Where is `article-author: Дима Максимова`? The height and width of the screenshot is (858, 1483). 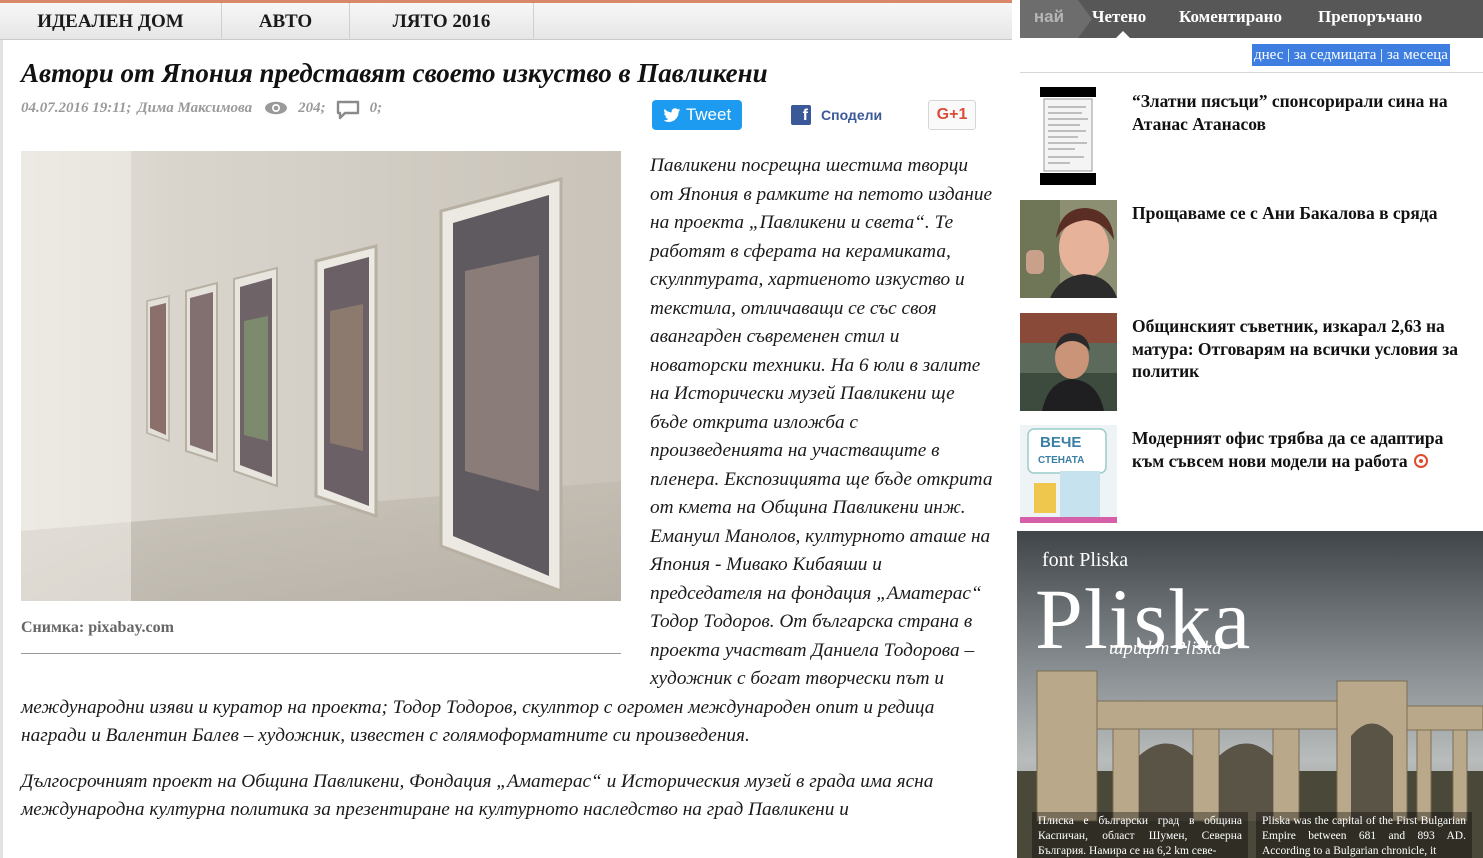
article-author: Дима Максимова is located at coordinates (194, 108).